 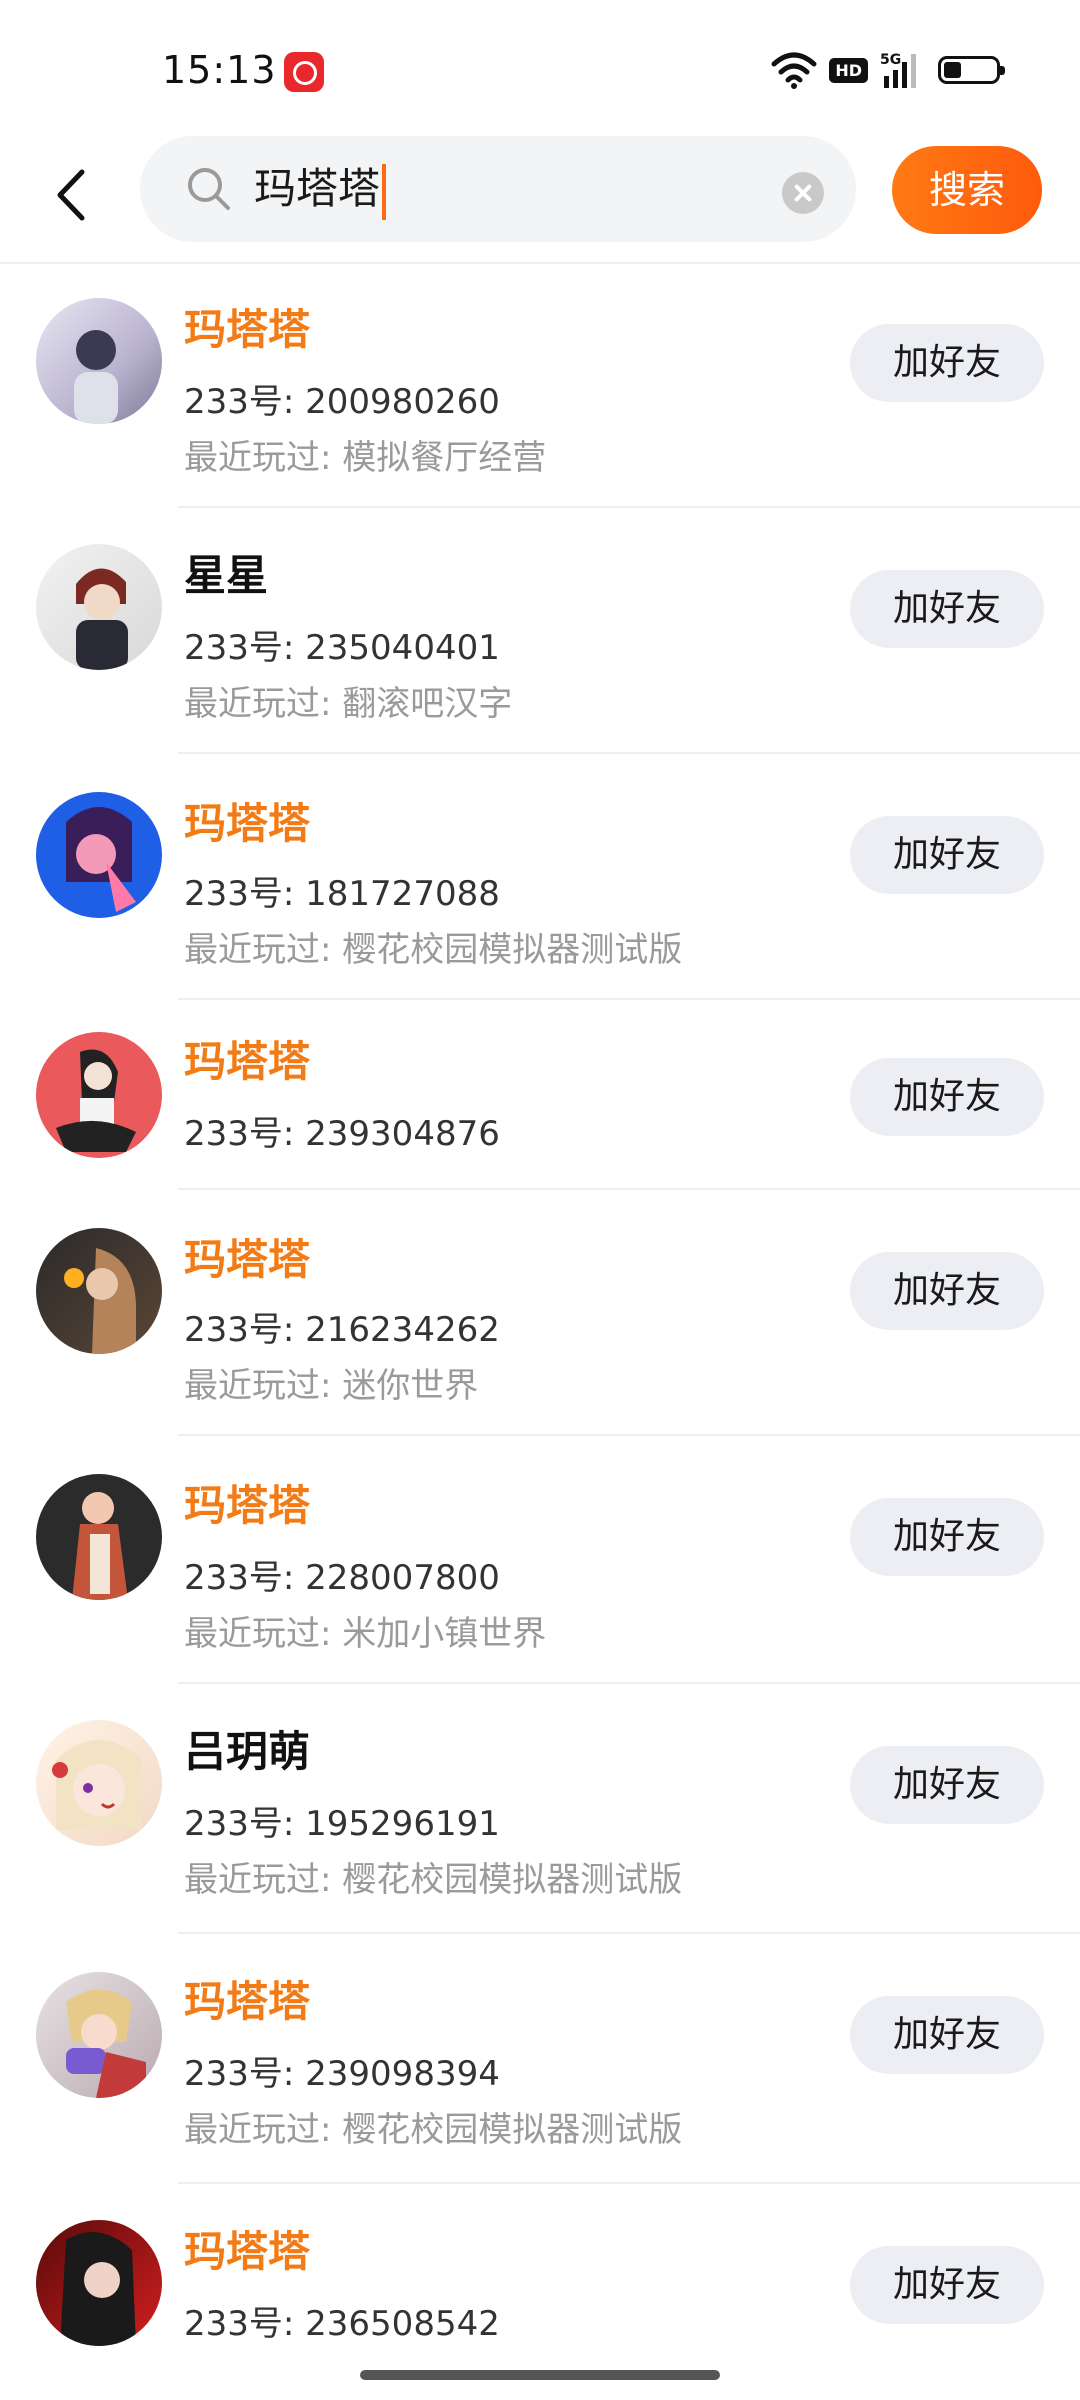 I want to click on signal-5g-icon: 5G, so click(x=898, y=70).